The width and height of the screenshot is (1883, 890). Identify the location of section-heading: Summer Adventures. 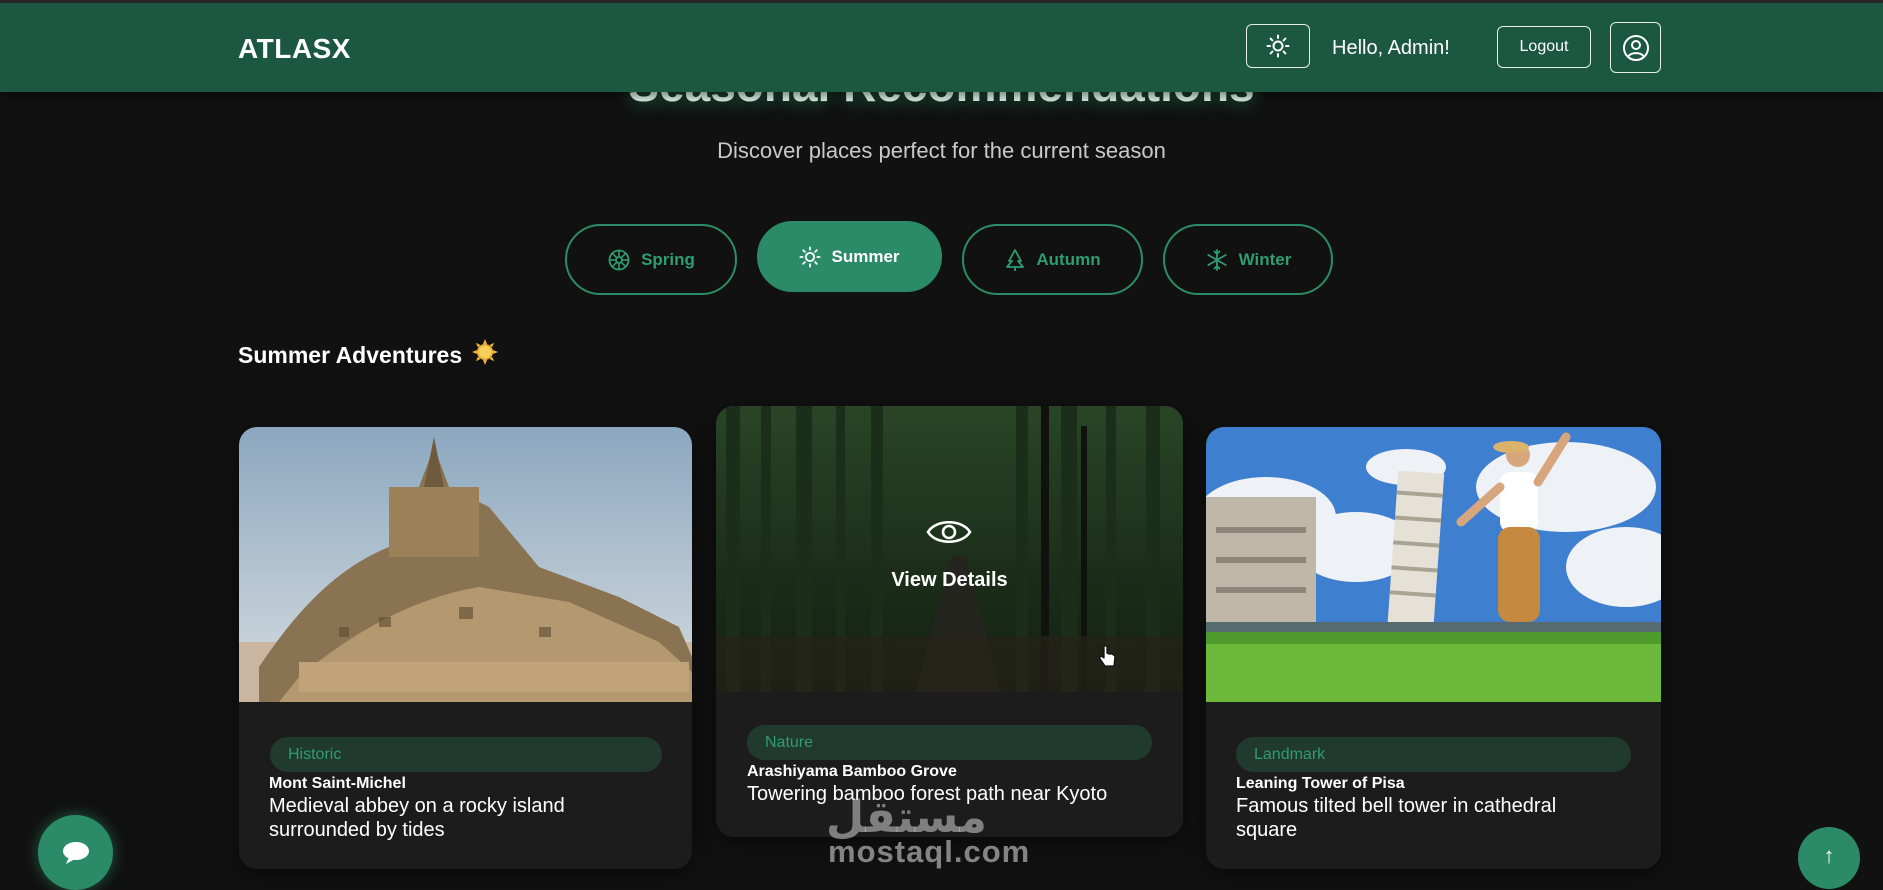
(368, 355).